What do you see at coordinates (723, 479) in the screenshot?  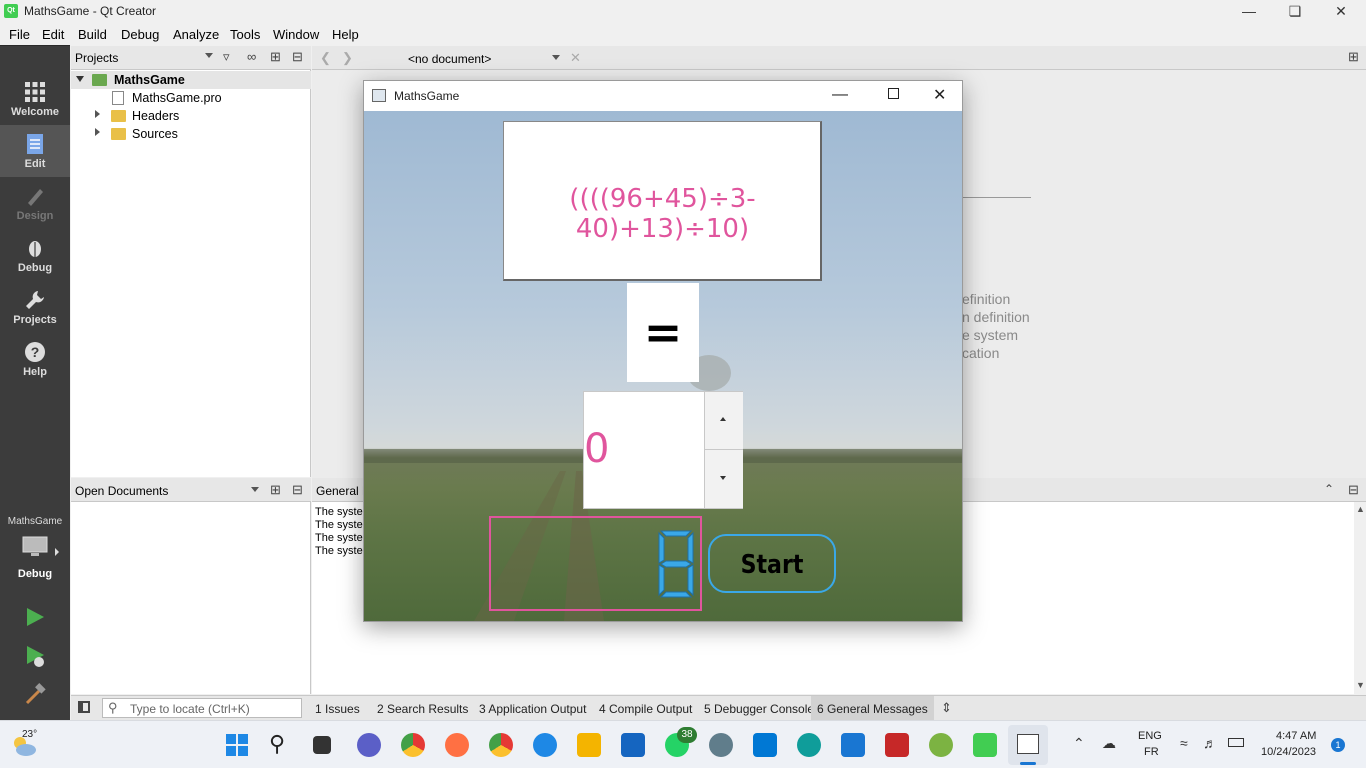 I see `spin-down-button` at bounding box center [723, 479].